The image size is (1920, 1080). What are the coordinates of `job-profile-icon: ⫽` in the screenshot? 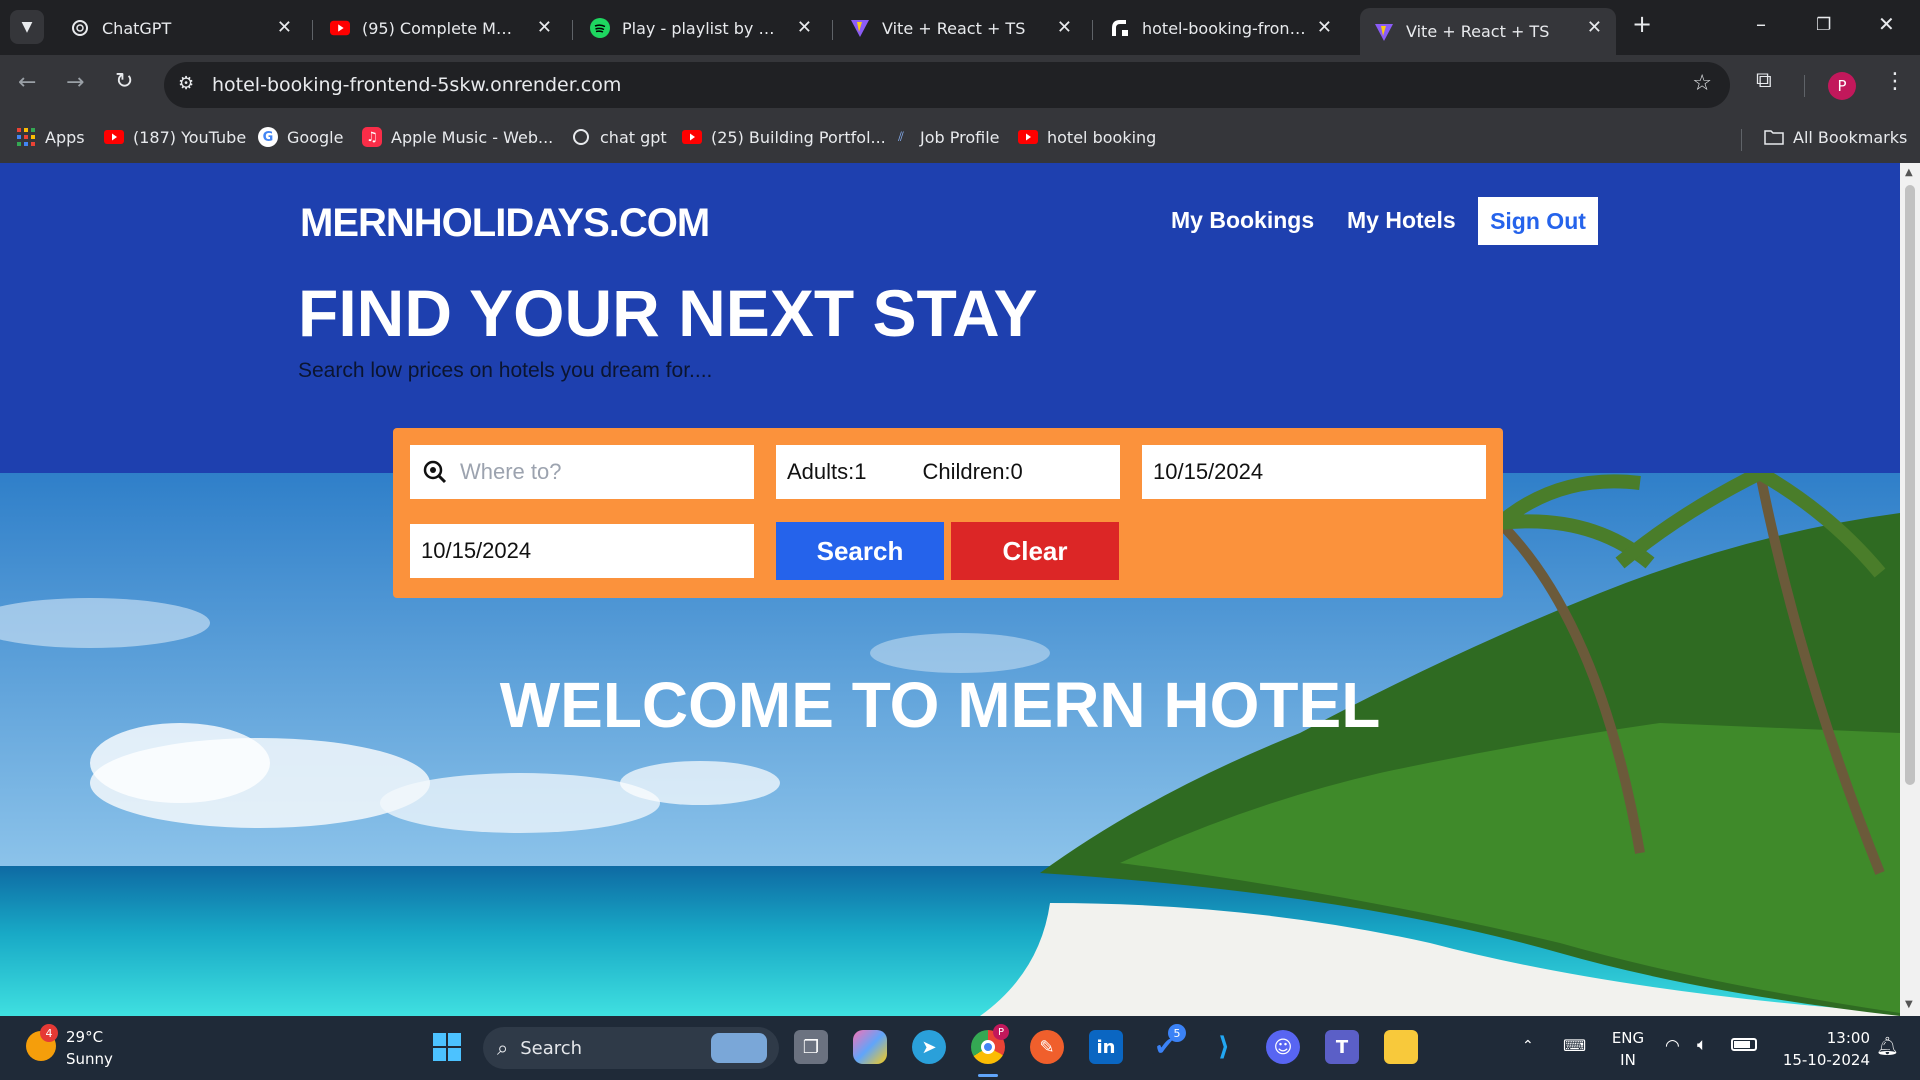 It's located at (901, 137).